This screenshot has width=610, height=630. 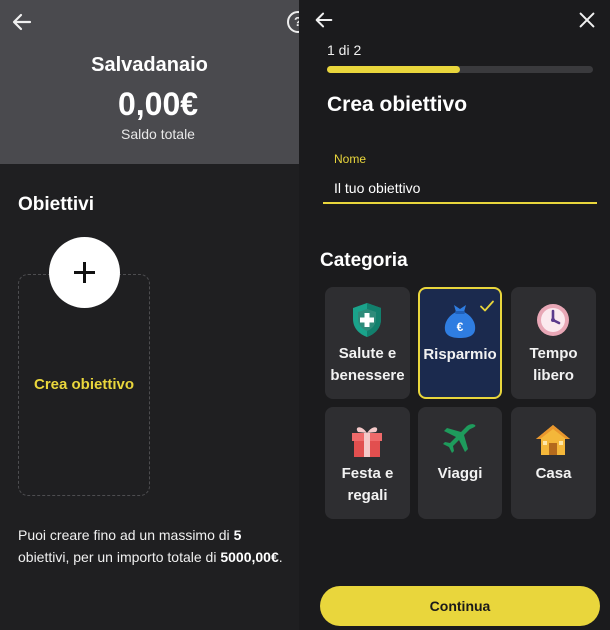 I want to click on max-goals-count: 5, so click(x=237, y=535).